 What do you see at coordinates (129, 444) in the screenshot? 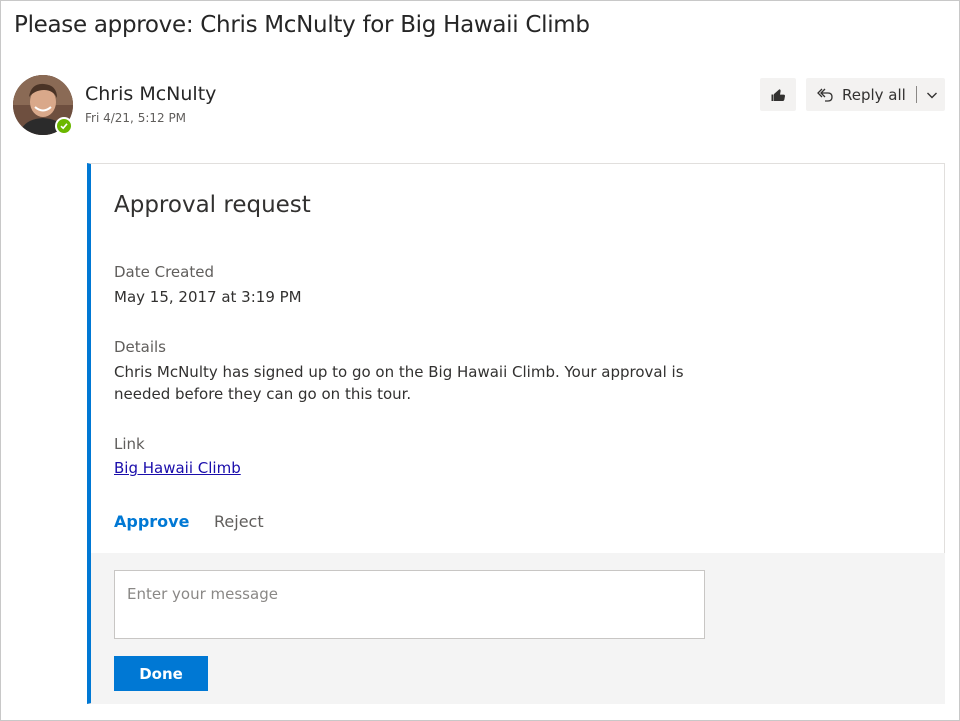
I see `link-label: Link` at bounding box center [129, 444].